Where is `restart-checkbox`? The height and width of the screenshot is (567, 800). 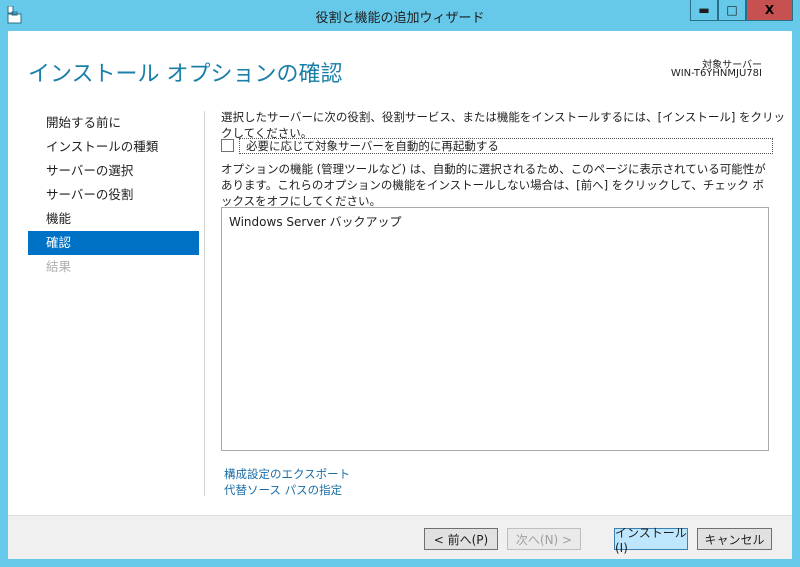
restart-checkbox is located at coordinates (227, 145).